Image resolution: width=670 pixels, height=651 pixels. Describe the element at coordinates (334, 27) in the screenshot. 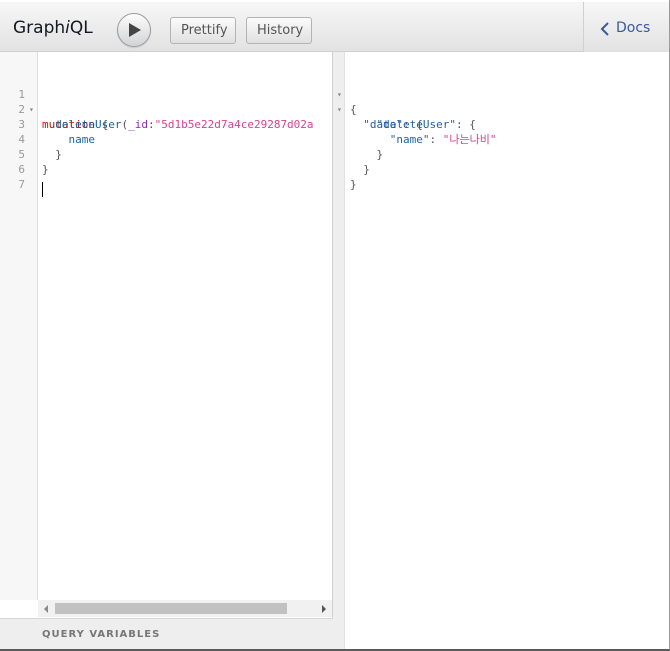

I see `toolbar: GraphiQL Prettify History` at that location.